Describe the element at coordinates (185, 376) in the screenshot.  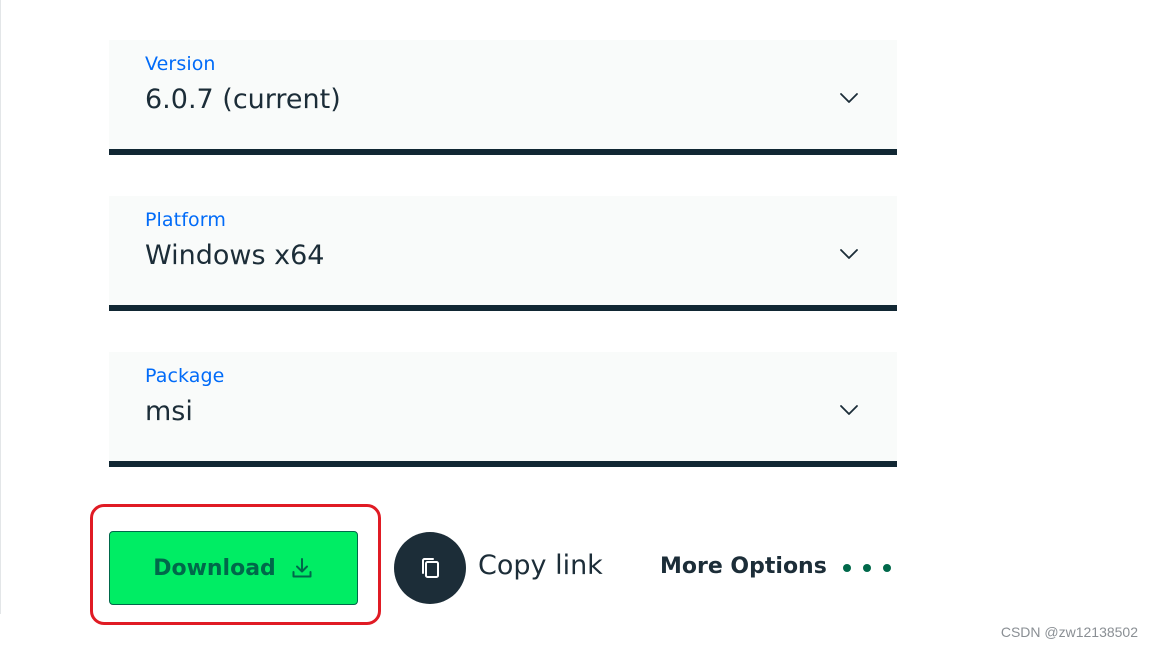
I see `package-label: Package` at that location.